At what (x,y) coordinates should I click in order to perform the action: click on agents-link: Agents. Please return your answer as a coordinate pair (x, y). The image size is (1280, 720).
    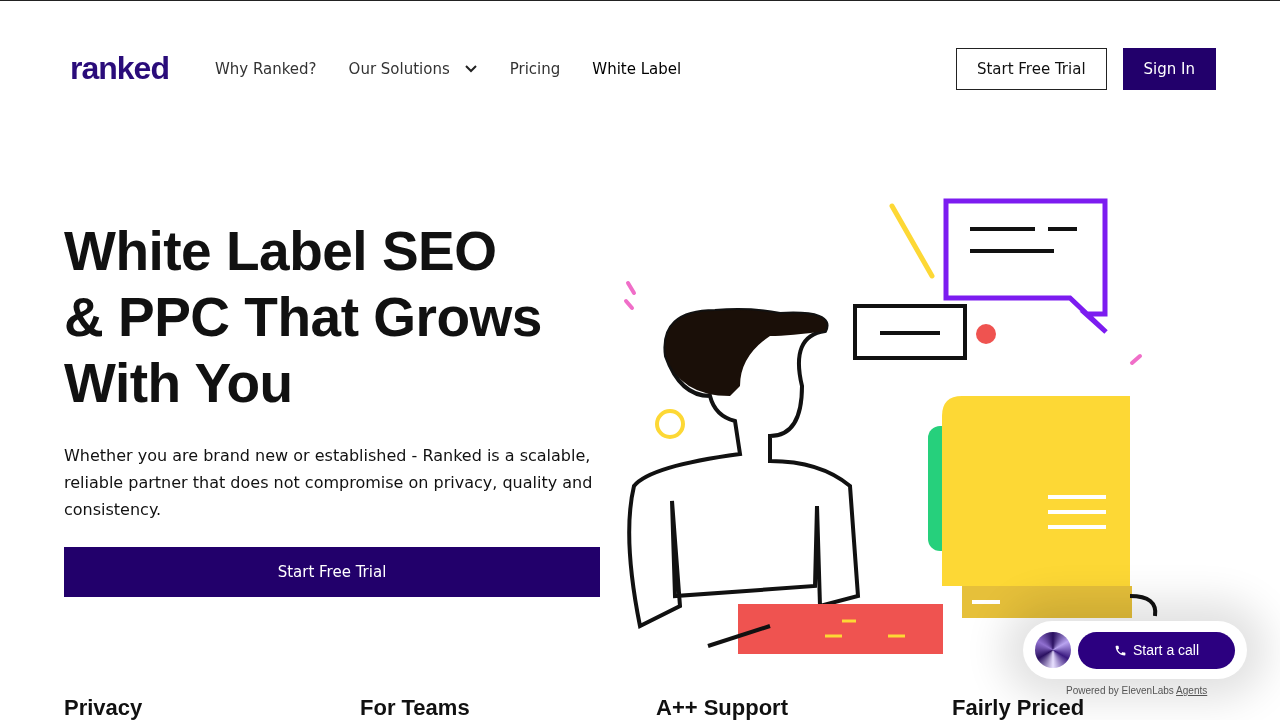
    Looking at the image, I should click on (1192, 690).